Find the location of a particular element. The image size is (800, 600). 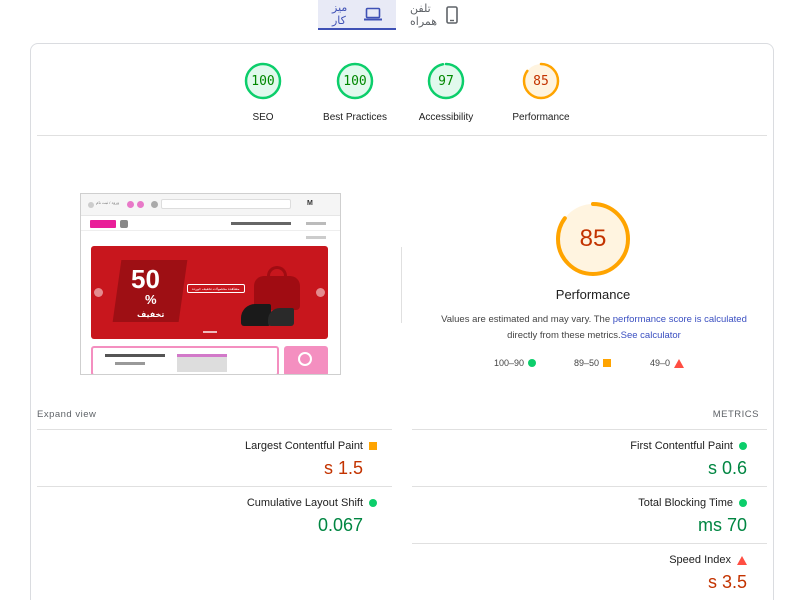

thumb-heart-icon is located at coordinates (140, 204).